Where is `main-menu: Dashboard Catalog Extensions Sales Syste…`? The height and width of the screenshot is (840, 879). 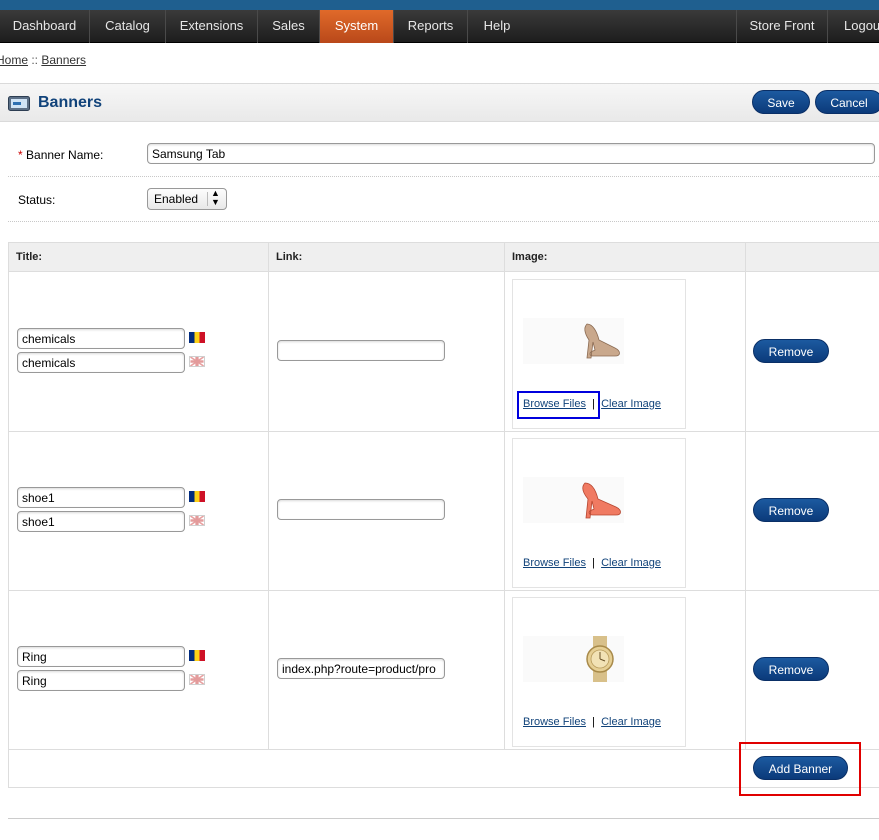
main-menu: Dashboard Catalog Extensions Sales Syste… is located at coordinates (439, 26).